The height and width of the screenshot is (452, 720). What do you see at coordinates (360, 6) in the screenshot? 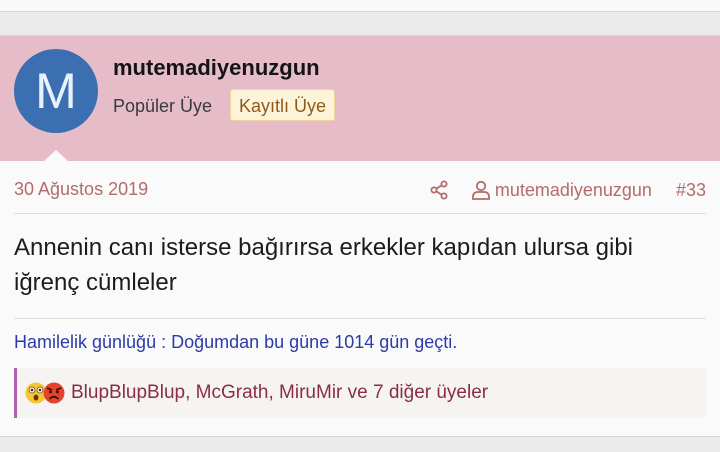
I see `previous-post-card-edge` at bounding box center [360, 6].